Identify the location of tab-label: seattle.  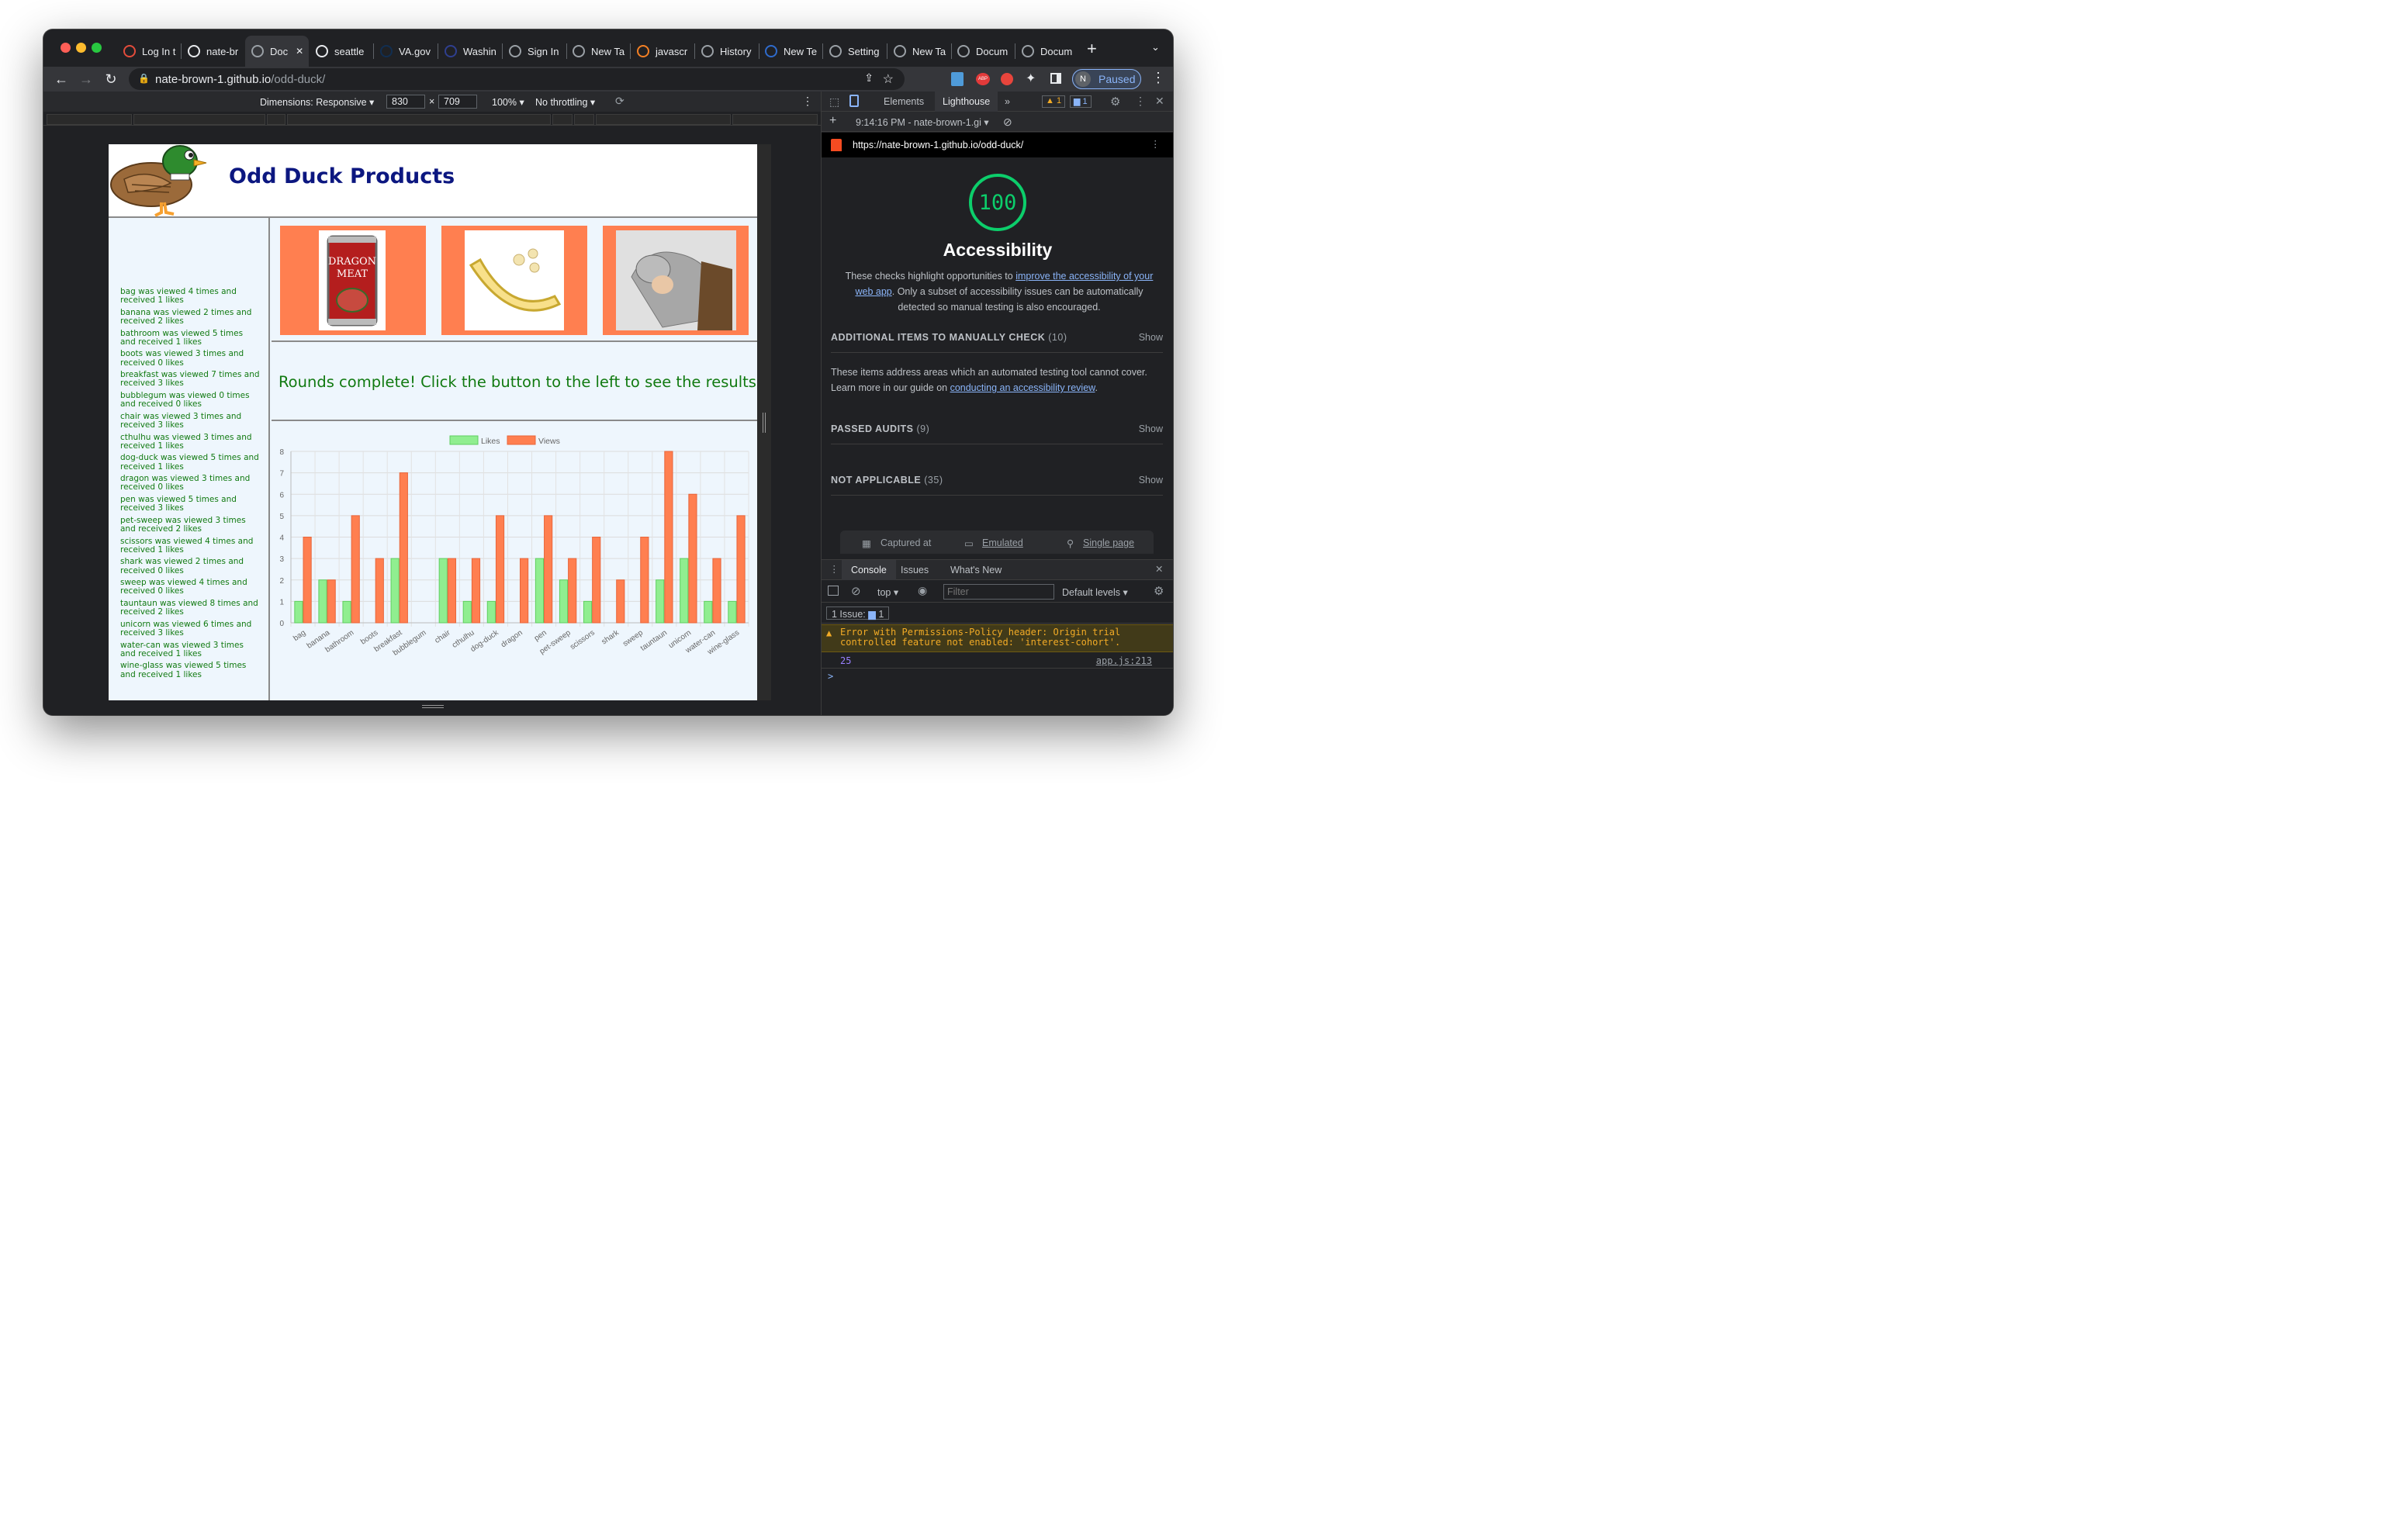
(349, 51).